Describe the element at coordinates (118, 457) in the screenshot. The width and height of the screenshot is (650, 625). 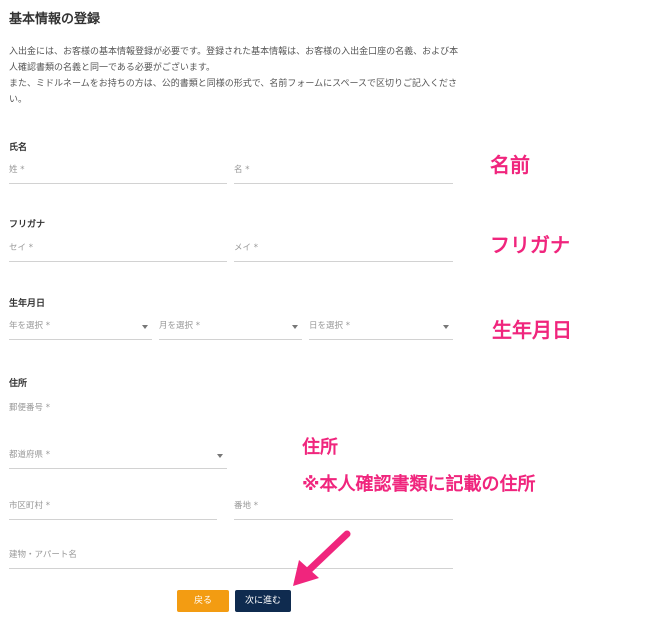
I see `prefecture-select: 都道府県 *` at that location.